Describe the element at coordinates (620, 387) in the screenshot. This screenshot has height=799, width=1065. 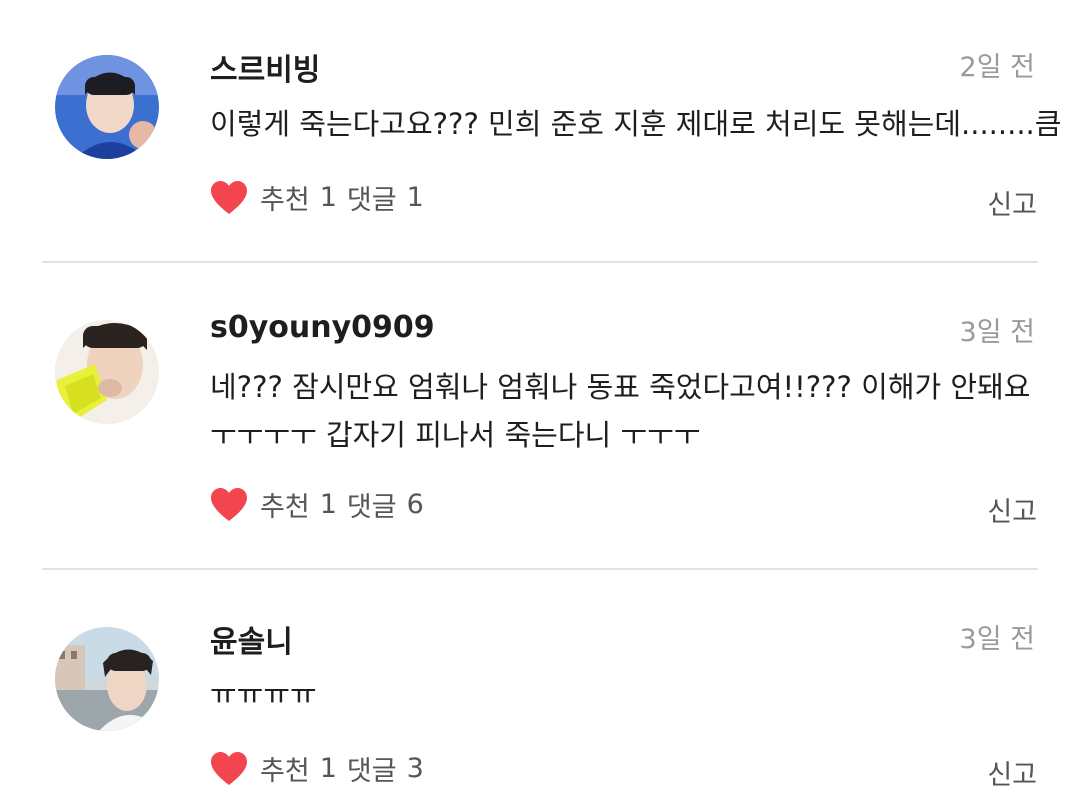
I see `comment-text-line: 네??? 잠시만요 엄훠나 엄훠나 동표 죽었다고여!!??? 이해가 안돼요` at that location.